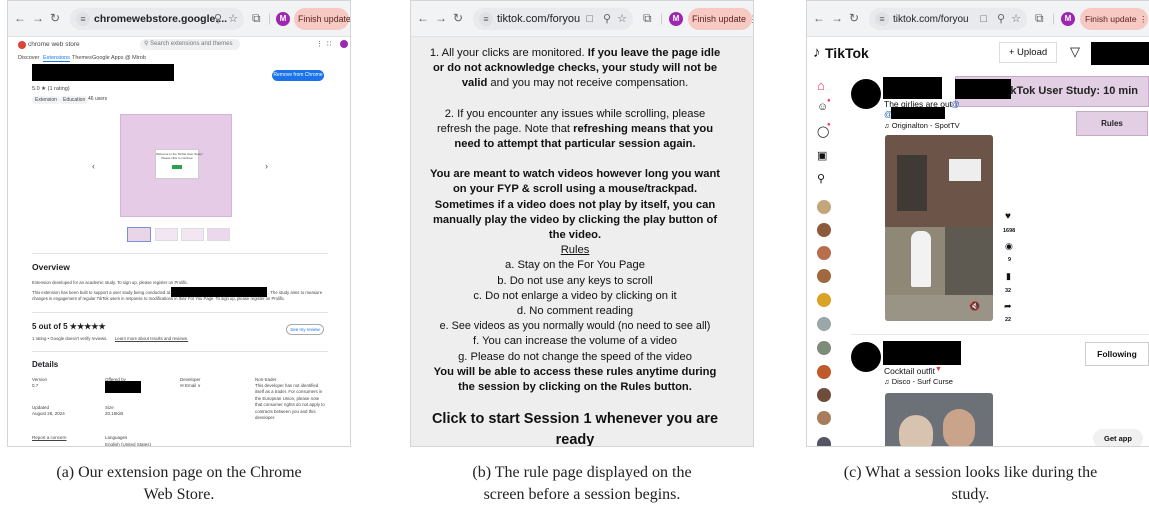 The height and width of the screenshot is (515, 1149). What do you see at coordinates (298, 75) in the screenshot?
I see `remove-from-chrome-button: Remove from Chrome` at bounding box center [298, 75].